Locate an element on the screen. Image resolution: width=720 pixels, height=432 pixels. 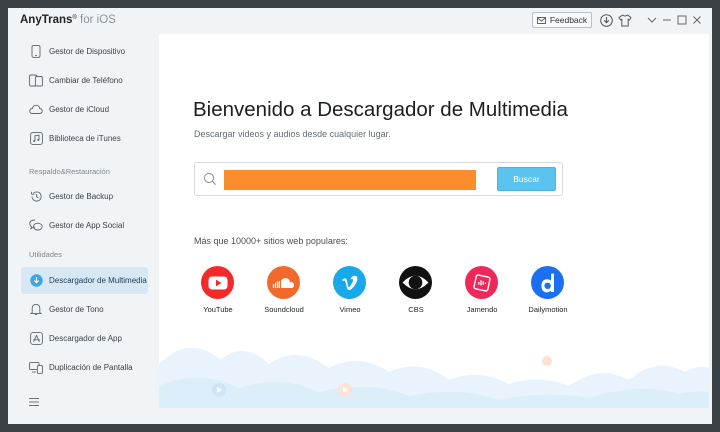
download-status-icon is located at coordinates (606, 20).